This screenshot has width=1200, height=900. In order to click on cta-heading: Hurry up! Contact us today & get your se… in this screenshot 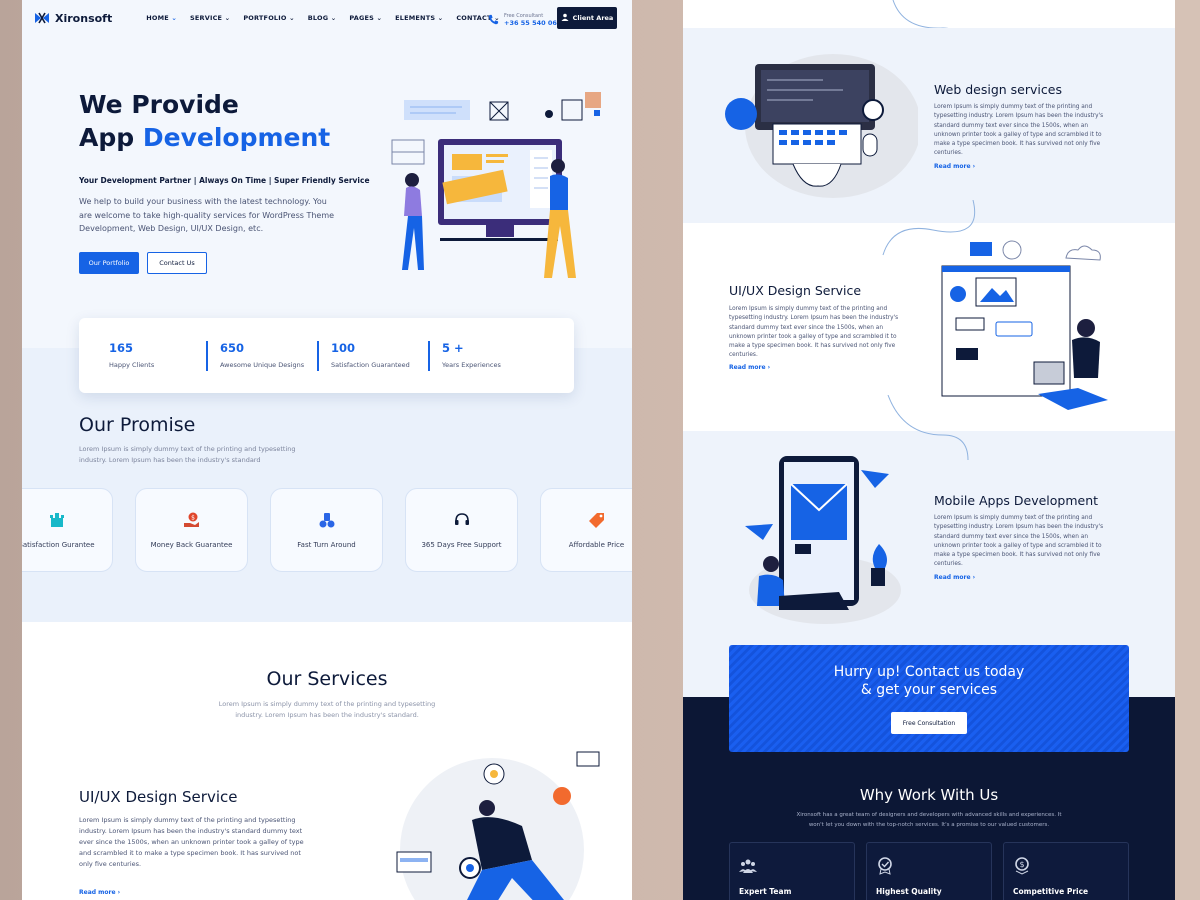, I will do `click(929, 681)`.